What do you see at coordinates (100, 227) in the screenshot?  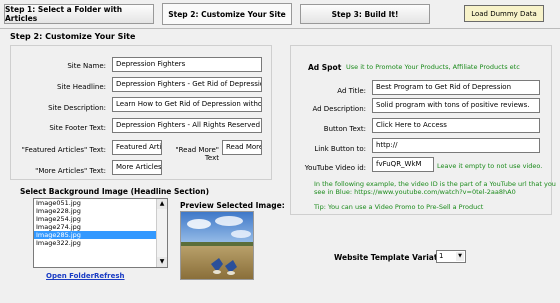 I see `bg-image-list-item: Image274.jpg` at bounding box center [100, 227].